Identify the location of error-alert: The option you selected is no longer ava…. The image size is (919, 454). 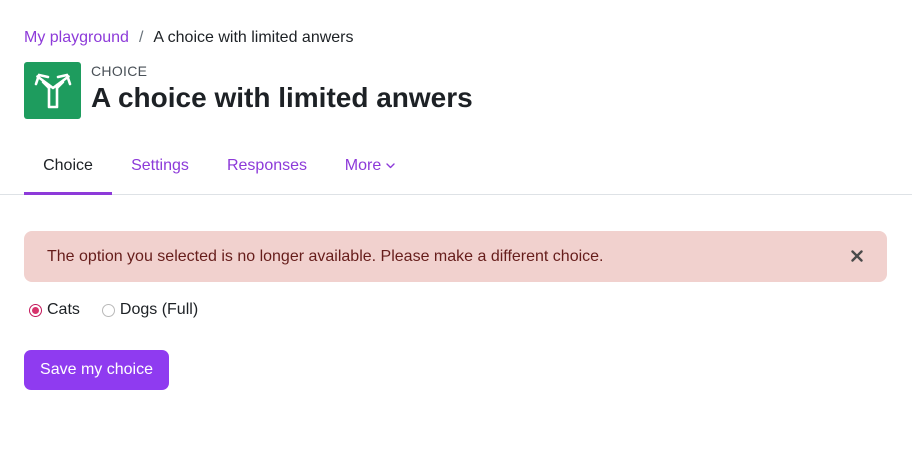
(455, 256).